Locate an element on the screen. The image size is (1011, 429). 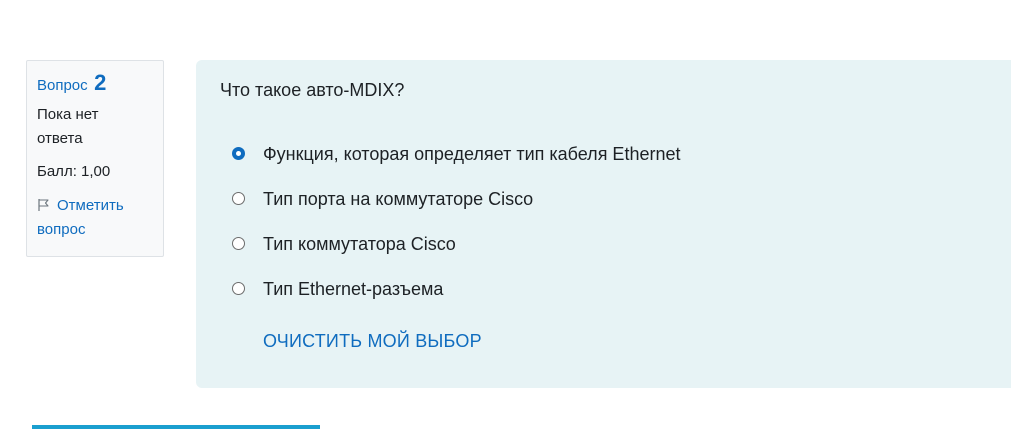
answer-option-3: Тип коммутатора Cisco is located at coordinates (456, 255).